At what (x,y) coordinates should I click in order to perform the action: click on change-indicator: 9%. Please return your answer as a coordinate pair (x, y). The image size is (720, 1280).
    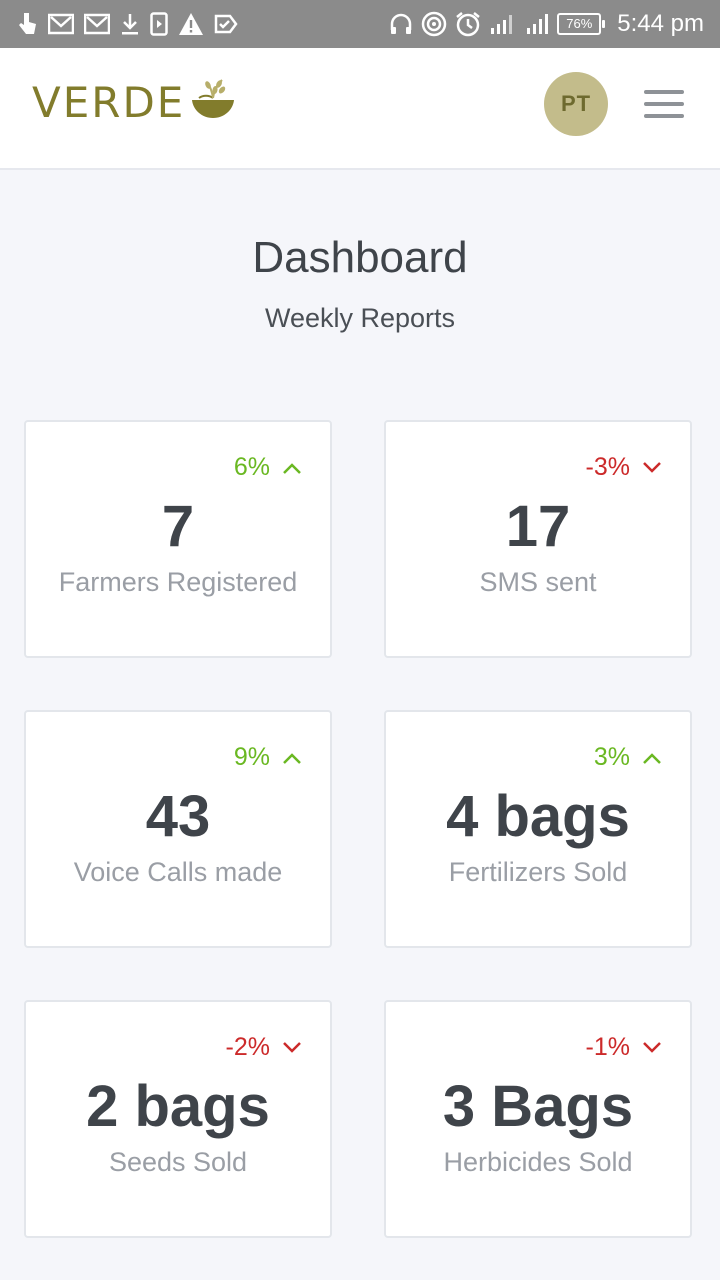
    Looking at the image, I should click on (268, 757).